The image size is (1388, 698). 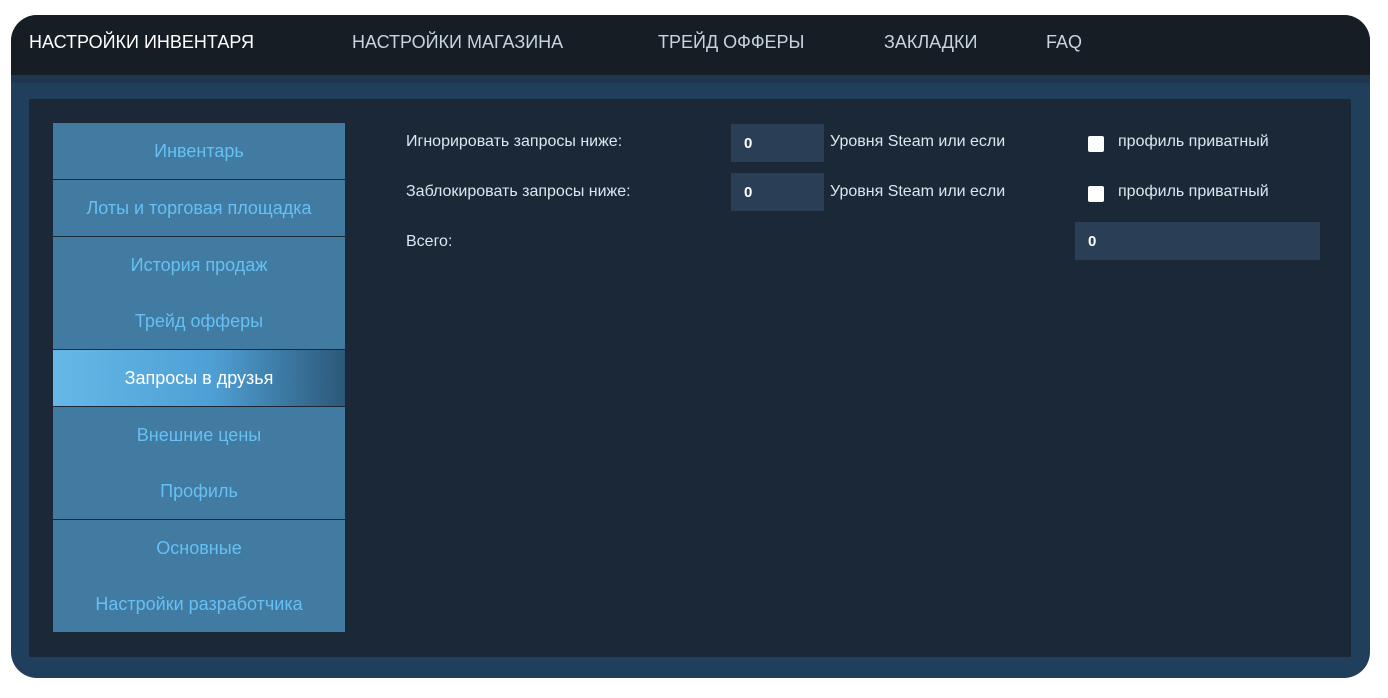 What do you see at coordinates (199, 604) in the screenshot?
I see `sidebar-item-developer-settings: Настройки разработчика` at bounding box center [199, 604].